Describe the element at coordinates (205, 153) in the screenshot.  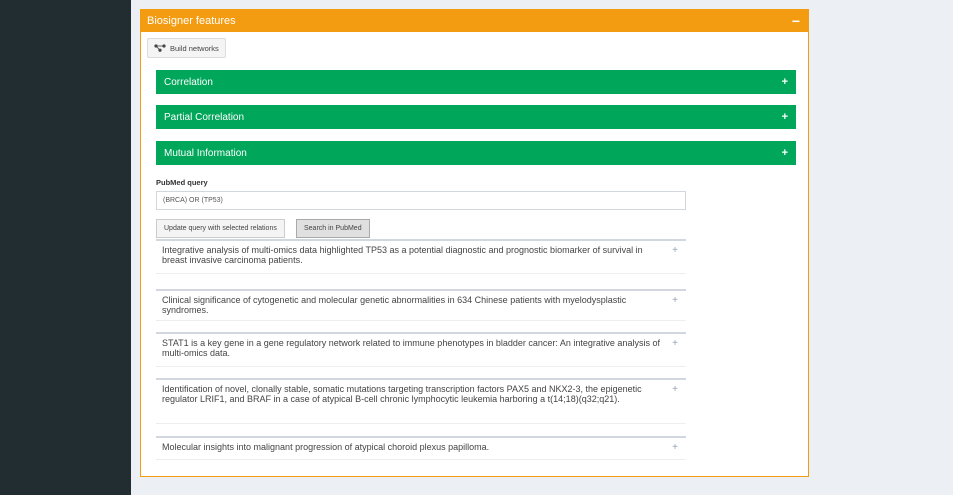
I see `panel-label: Mutual Information` at that location.